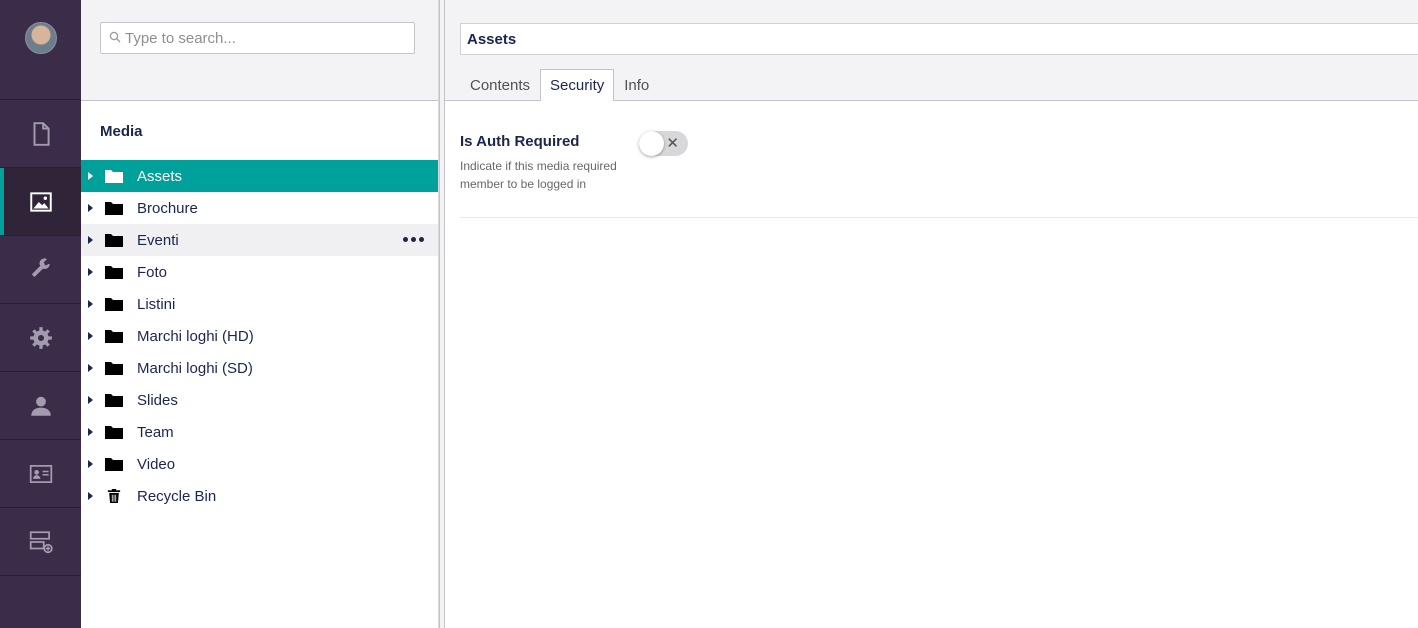  What do you see at coordinates (156, 464) in the screenshot?
I see `tree-item-label: Video` at bounding box center [156, 464].